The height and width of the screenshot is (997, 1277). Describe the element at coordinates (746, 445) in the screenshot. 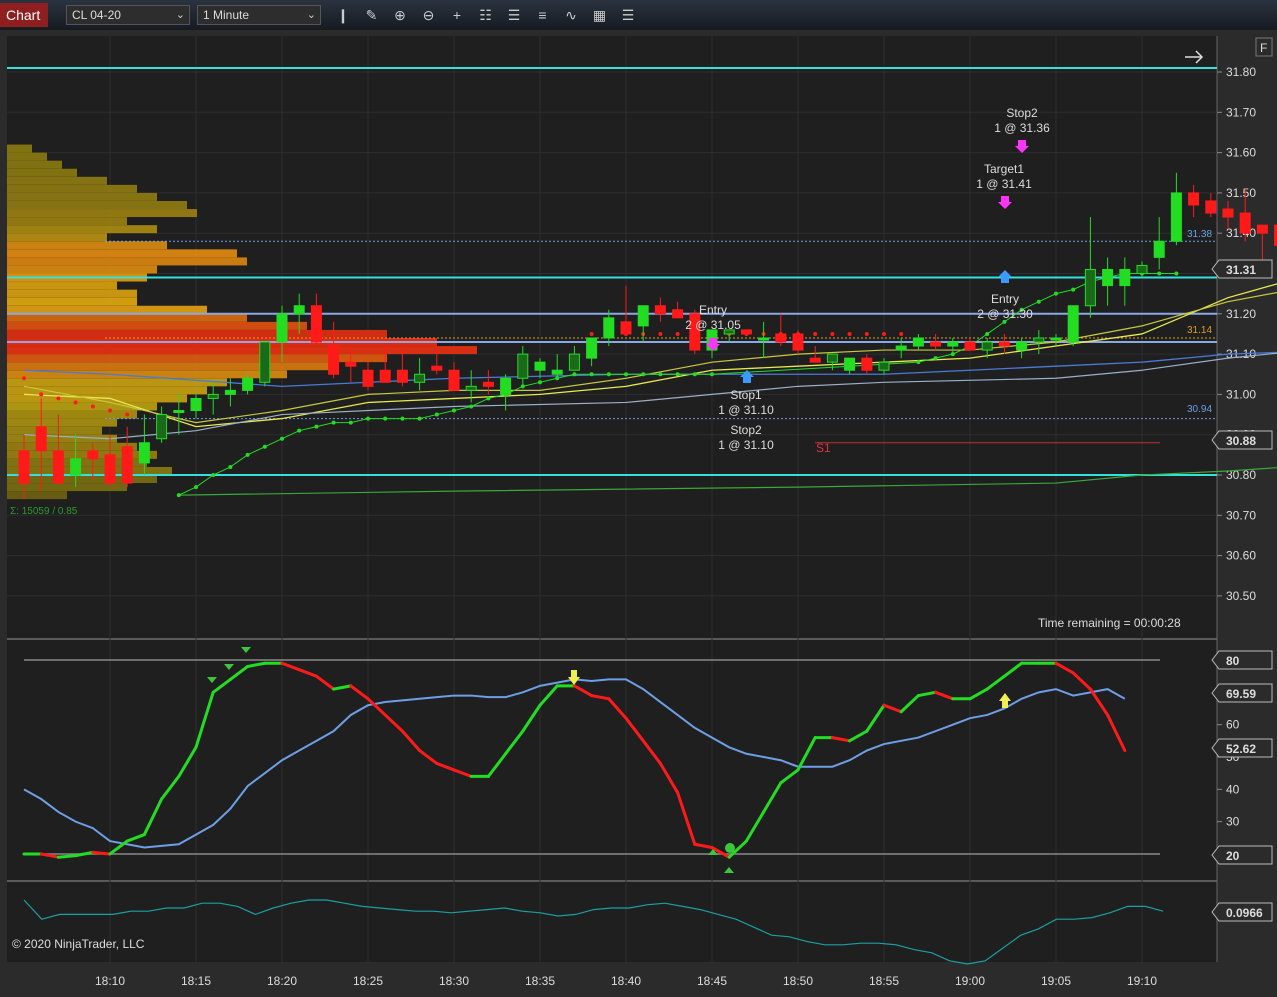

I see `order-annotation: 1 @ 31.10` at that location.